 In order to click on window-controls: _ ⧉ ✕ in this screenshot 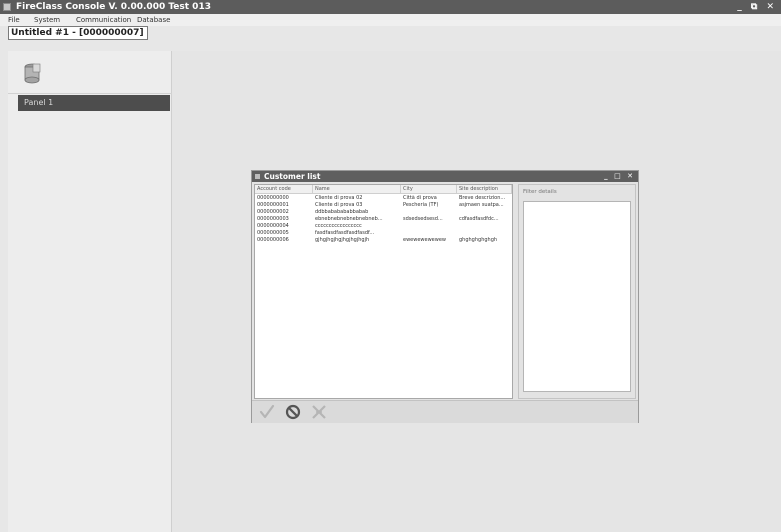, I will do `click(757, 7)`.